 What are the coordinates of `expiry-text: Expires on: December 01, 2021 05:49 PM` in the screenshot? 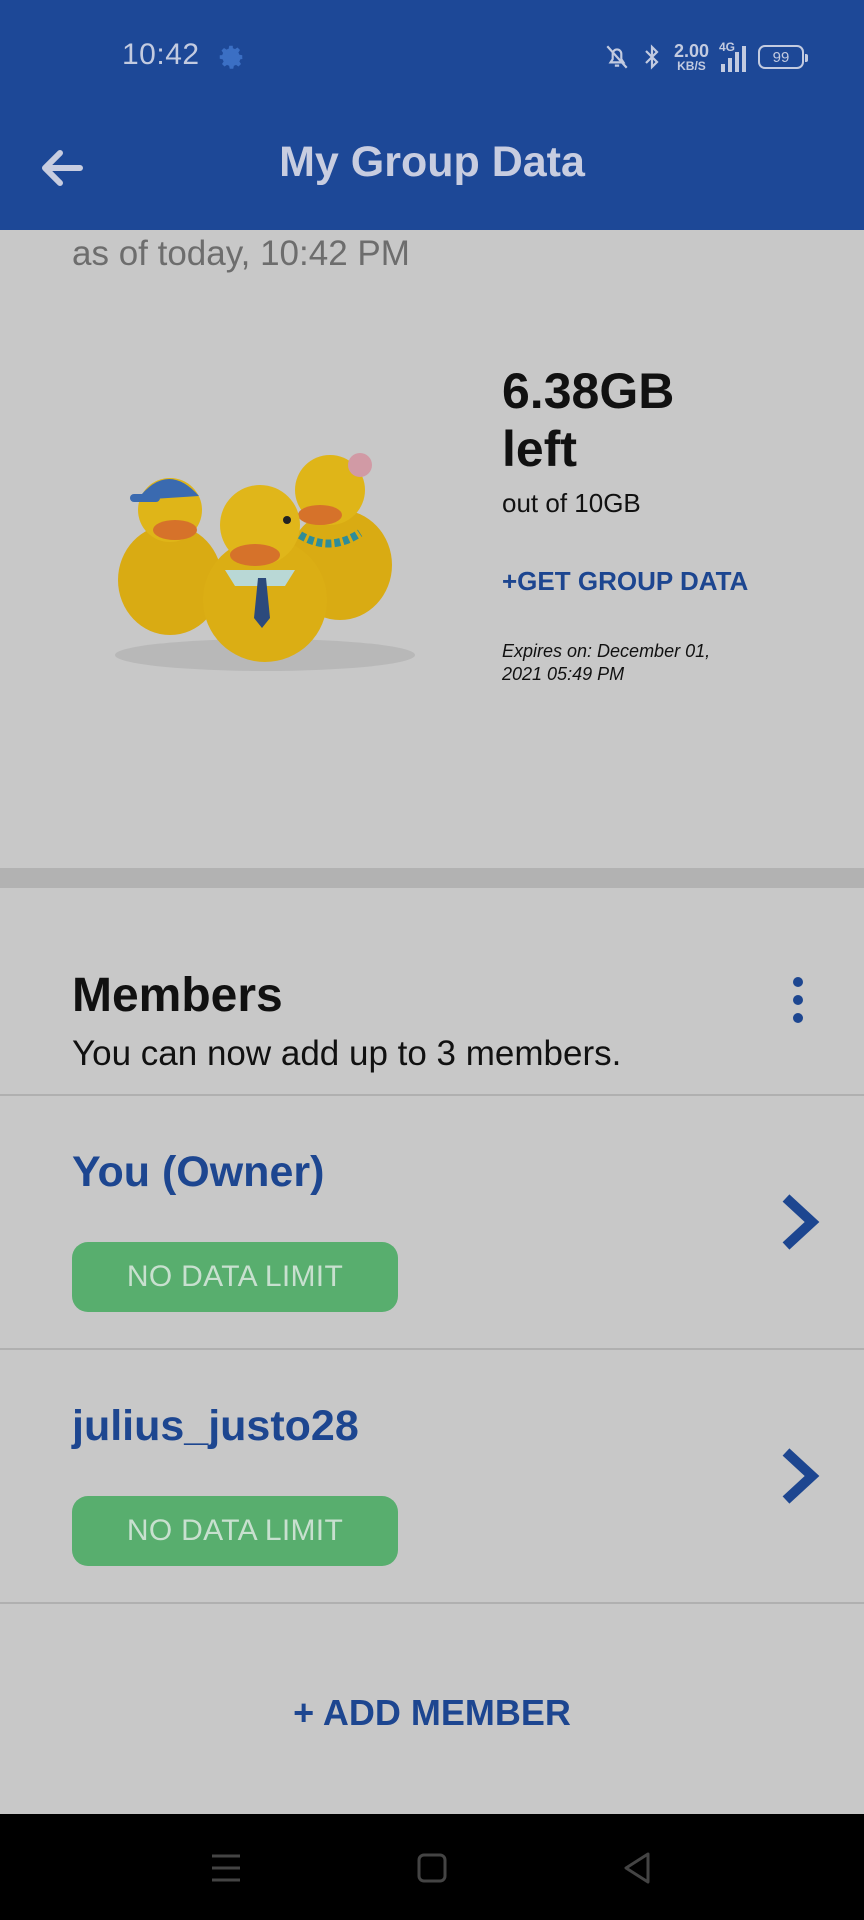 It's located at (606, 662).